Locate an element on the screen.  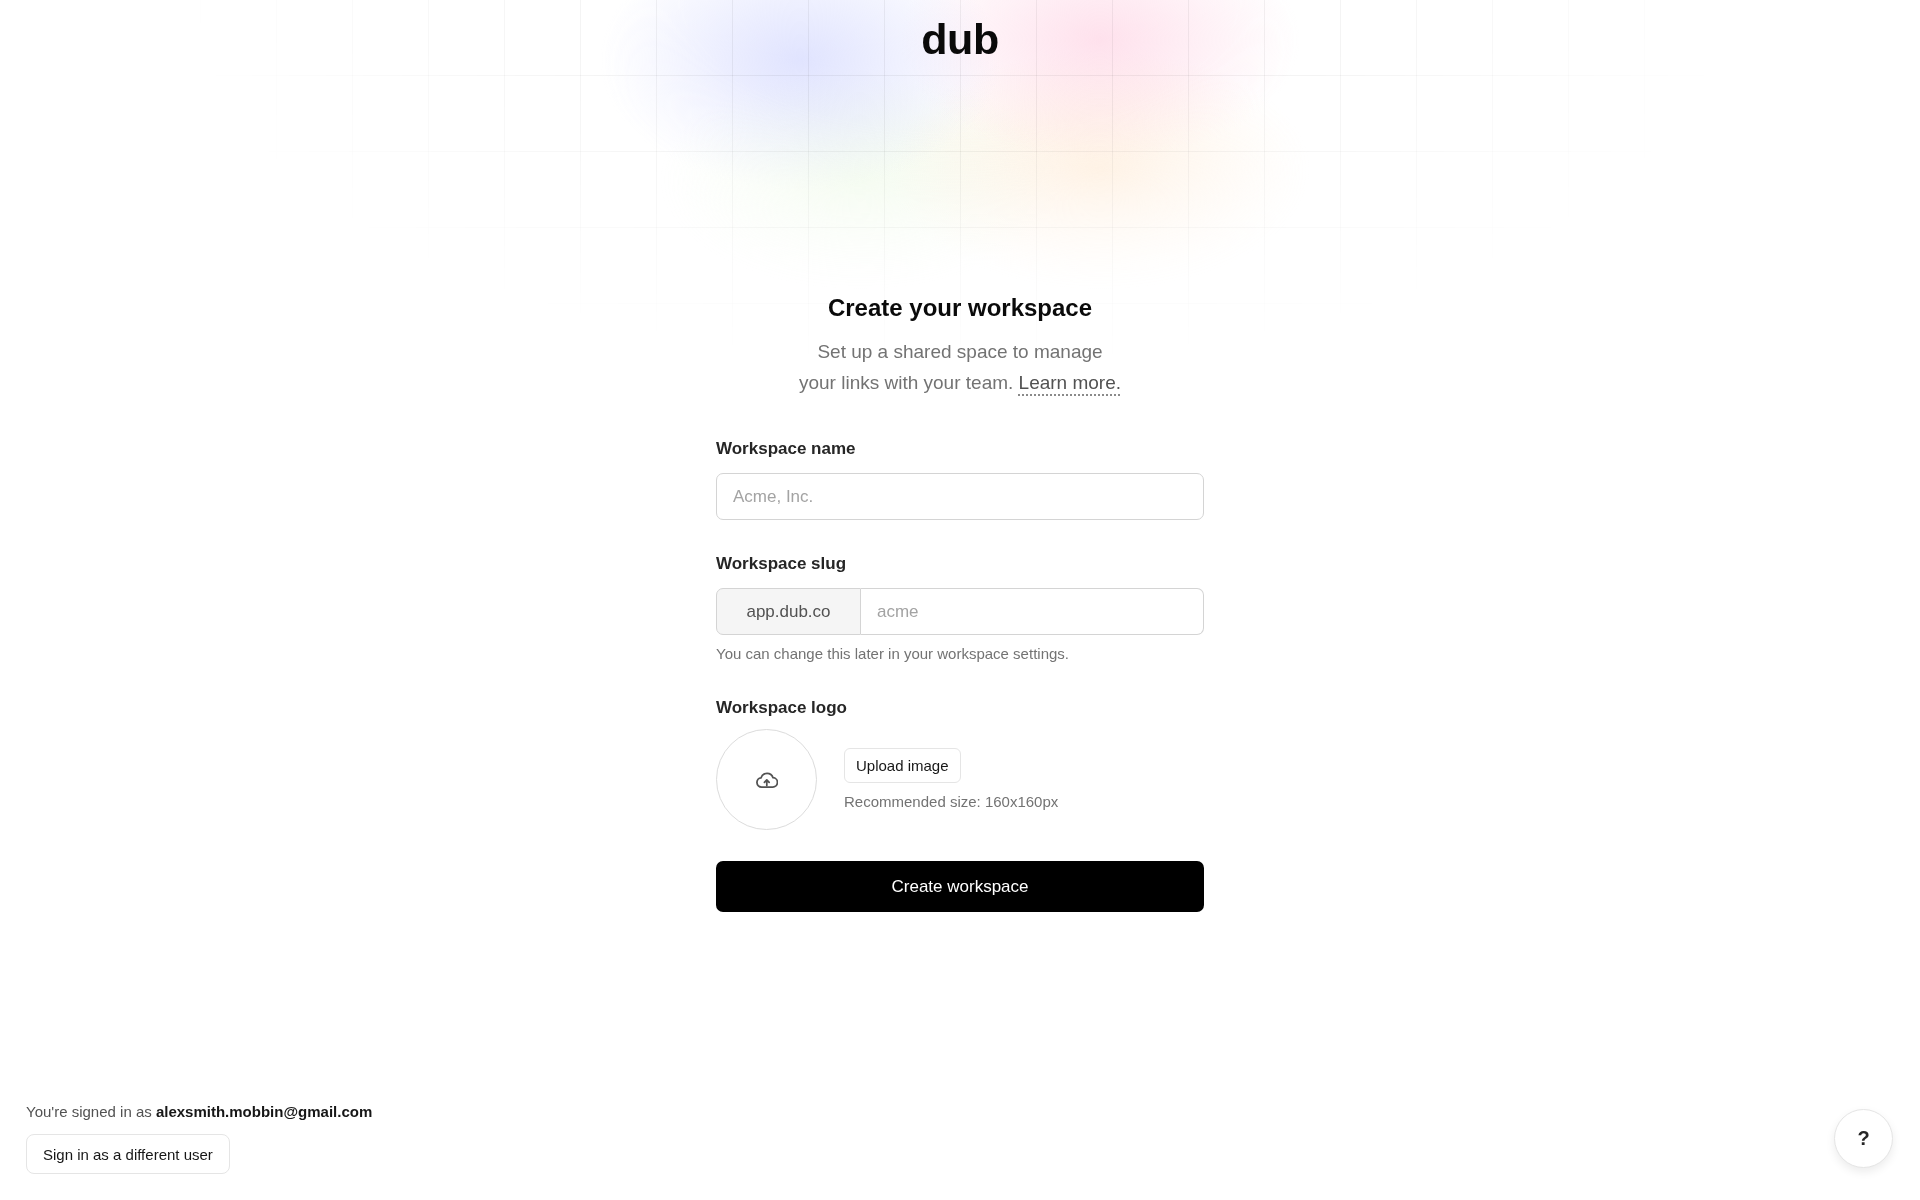
help-text: Recommended size: 160x160px is located at coordinates (951, 802).